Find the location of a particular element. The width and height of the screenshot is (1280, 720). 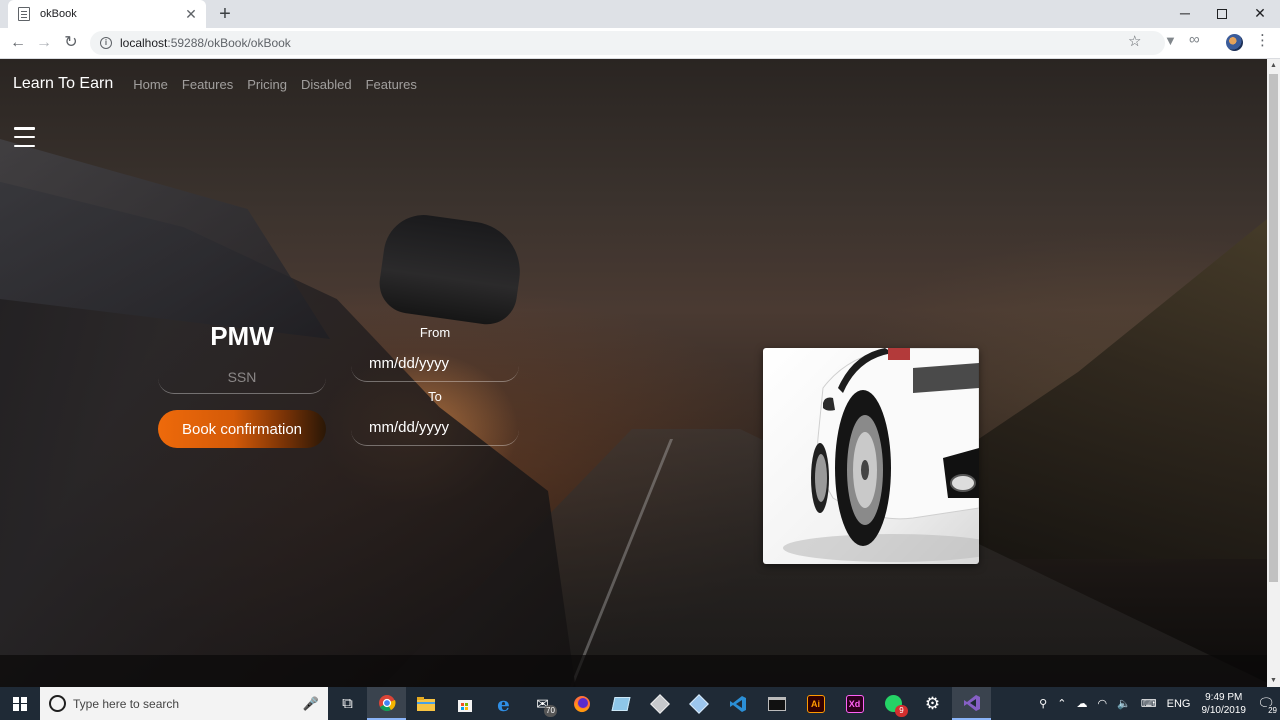

clock-time: 9:49 PM is located at coordinates (1224, 697).